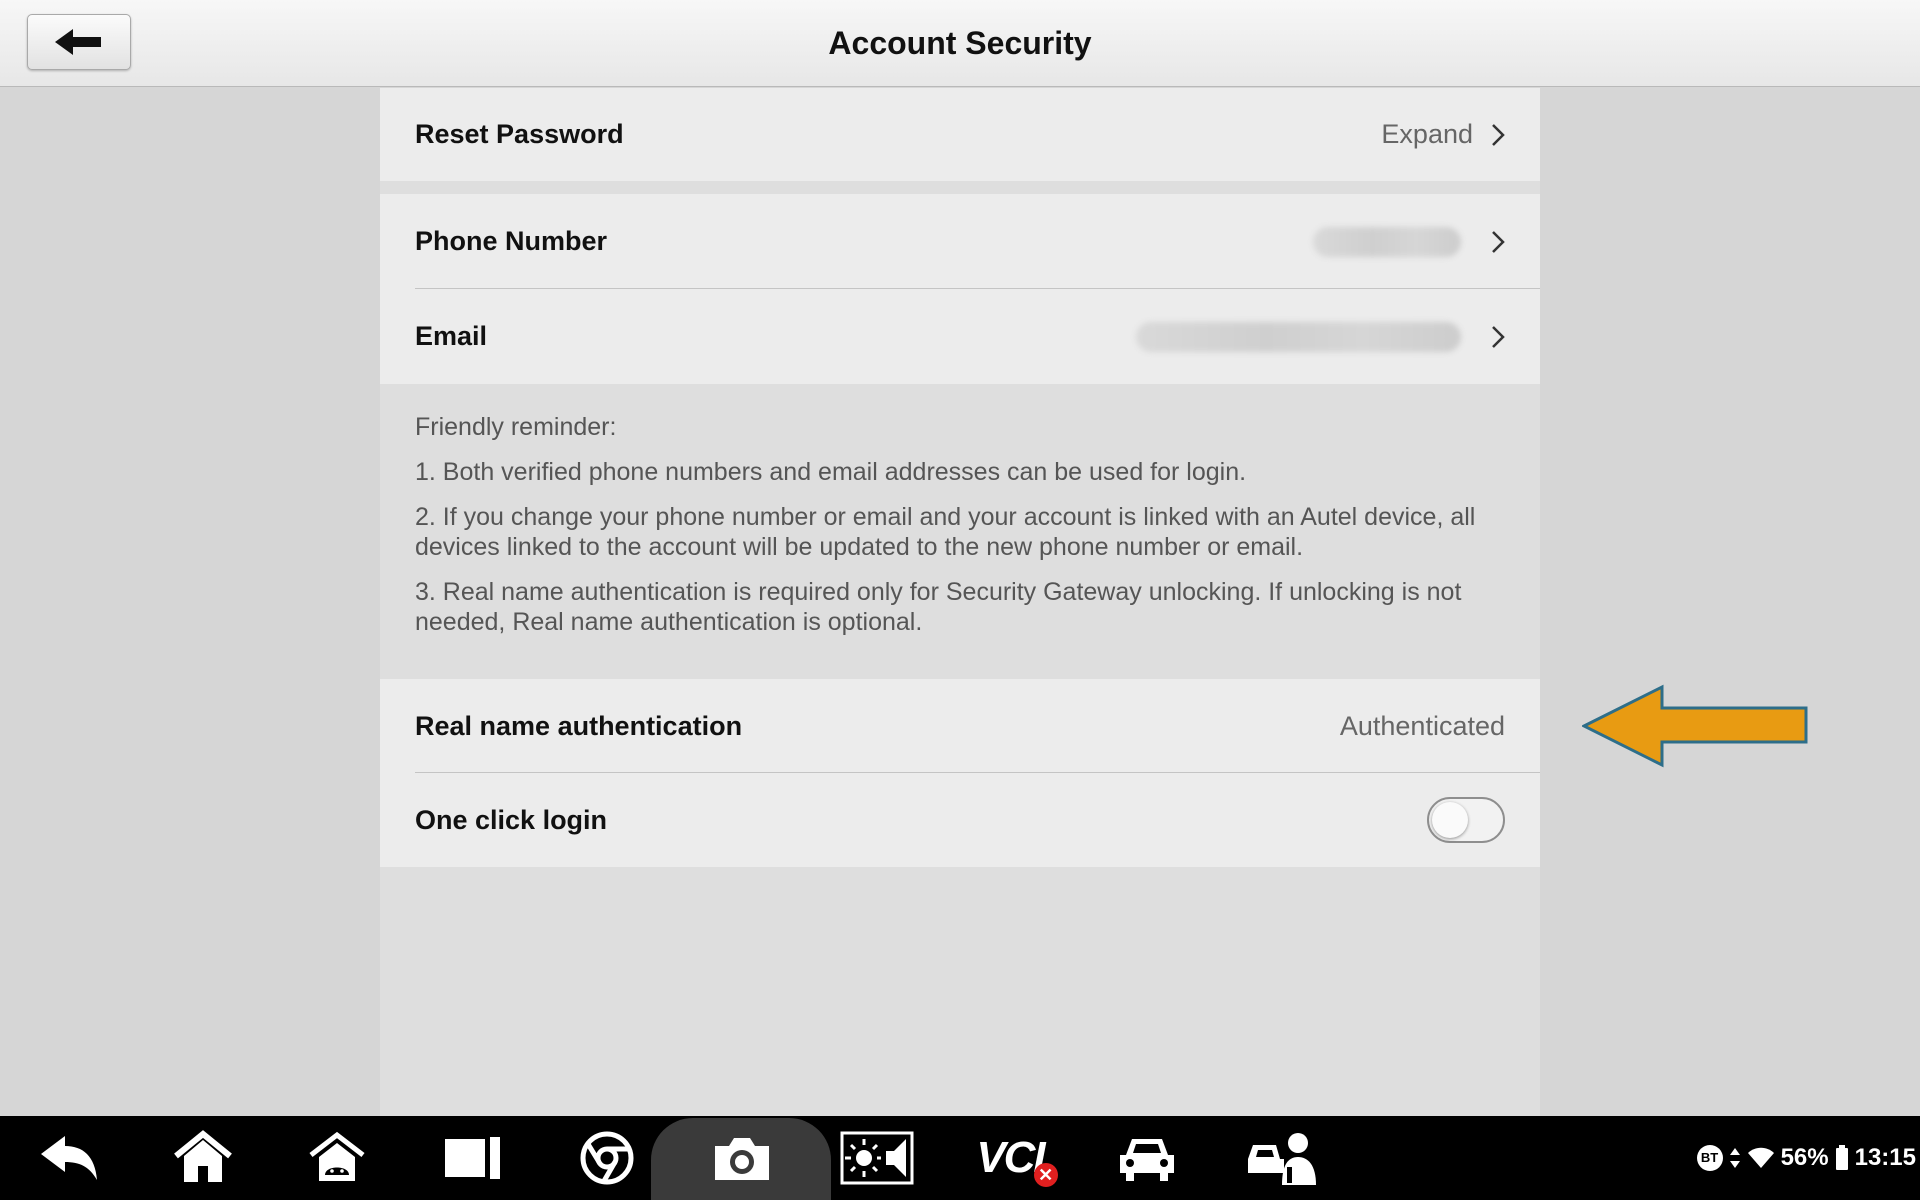 Image resolution: width=1920 pixels, height=1200 pixels. I want to click on page-title: Account Security, so click(960, 43).